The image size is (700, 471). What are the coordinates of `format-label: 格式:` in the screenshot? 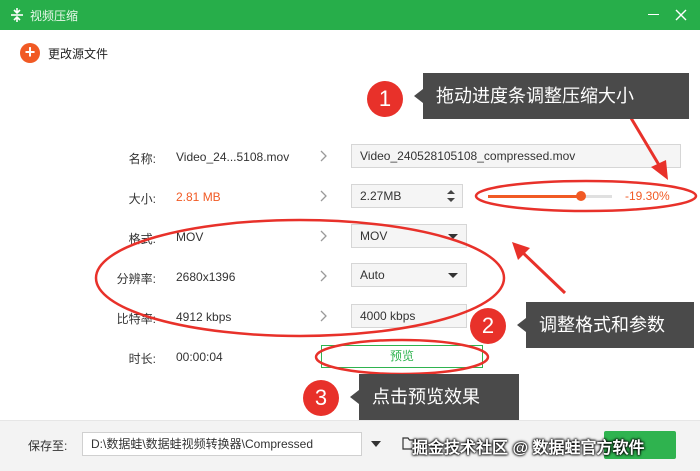 It's located at (142, 239).